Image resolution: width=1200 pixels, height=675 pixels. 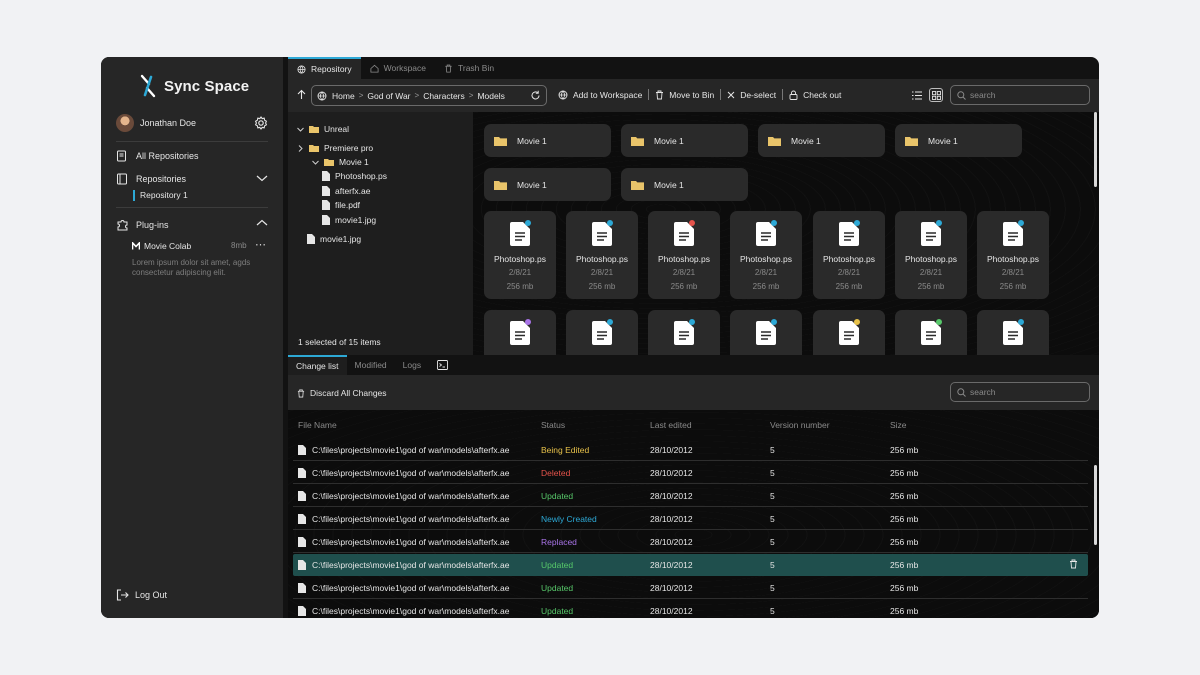 I want to click on refresh-icon, so click(x=535, y=95).